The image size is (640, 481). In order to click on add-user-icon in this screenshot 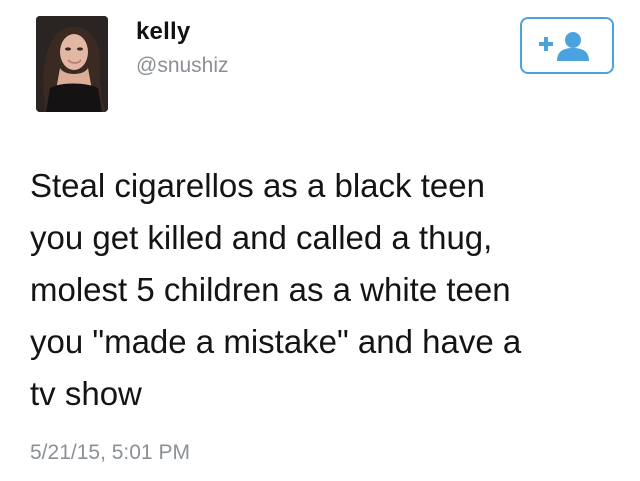, I will do `click(564, 46)`.